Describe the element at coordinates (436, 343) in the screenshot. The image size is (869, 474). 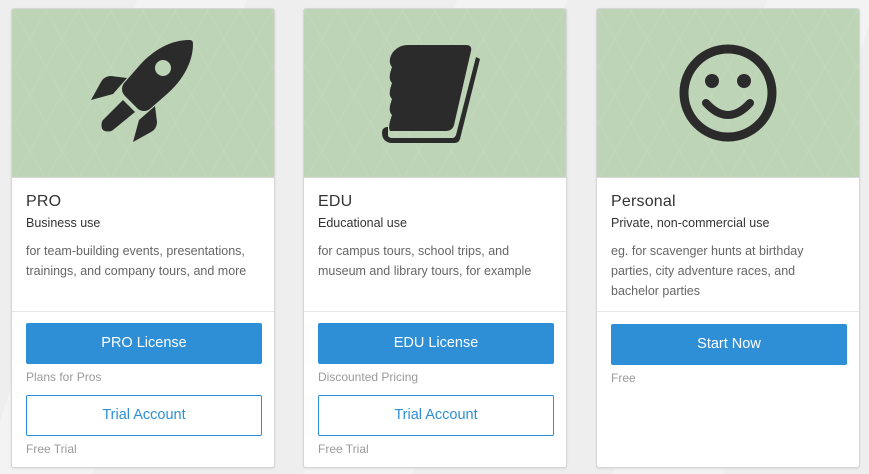
I see `edu-license-button: EDU License` at that location.